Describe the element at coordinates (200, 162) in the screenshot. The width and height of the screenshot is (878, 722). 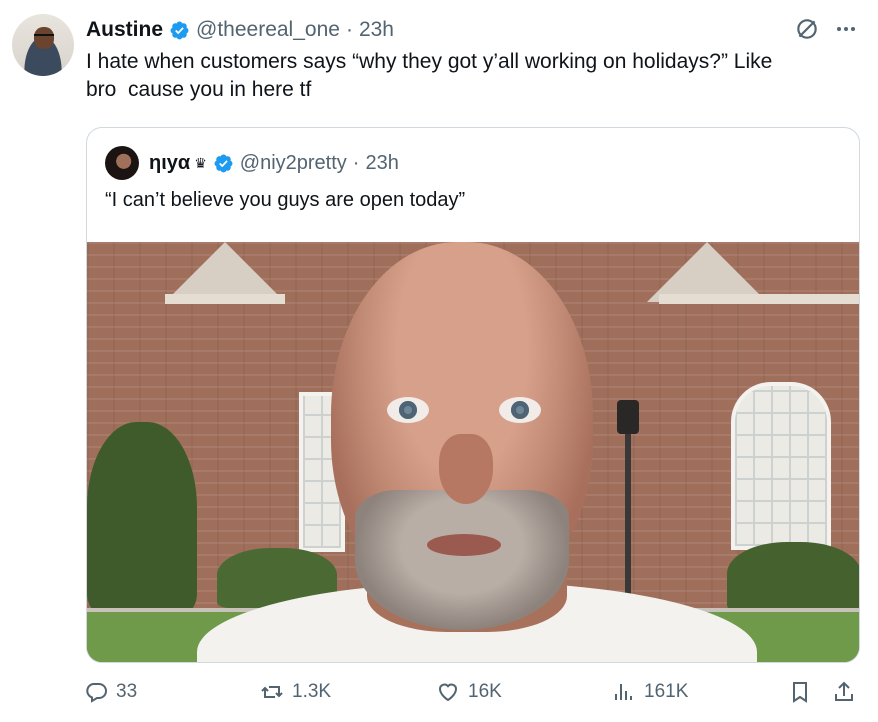
I see `crown-icon: ♛` at that location.